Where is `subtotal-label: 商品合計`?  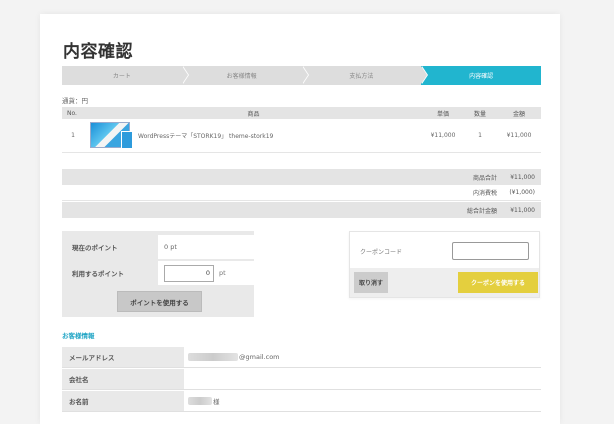
subtotal-label: 商品合計 is located at coordinates (484, 178).